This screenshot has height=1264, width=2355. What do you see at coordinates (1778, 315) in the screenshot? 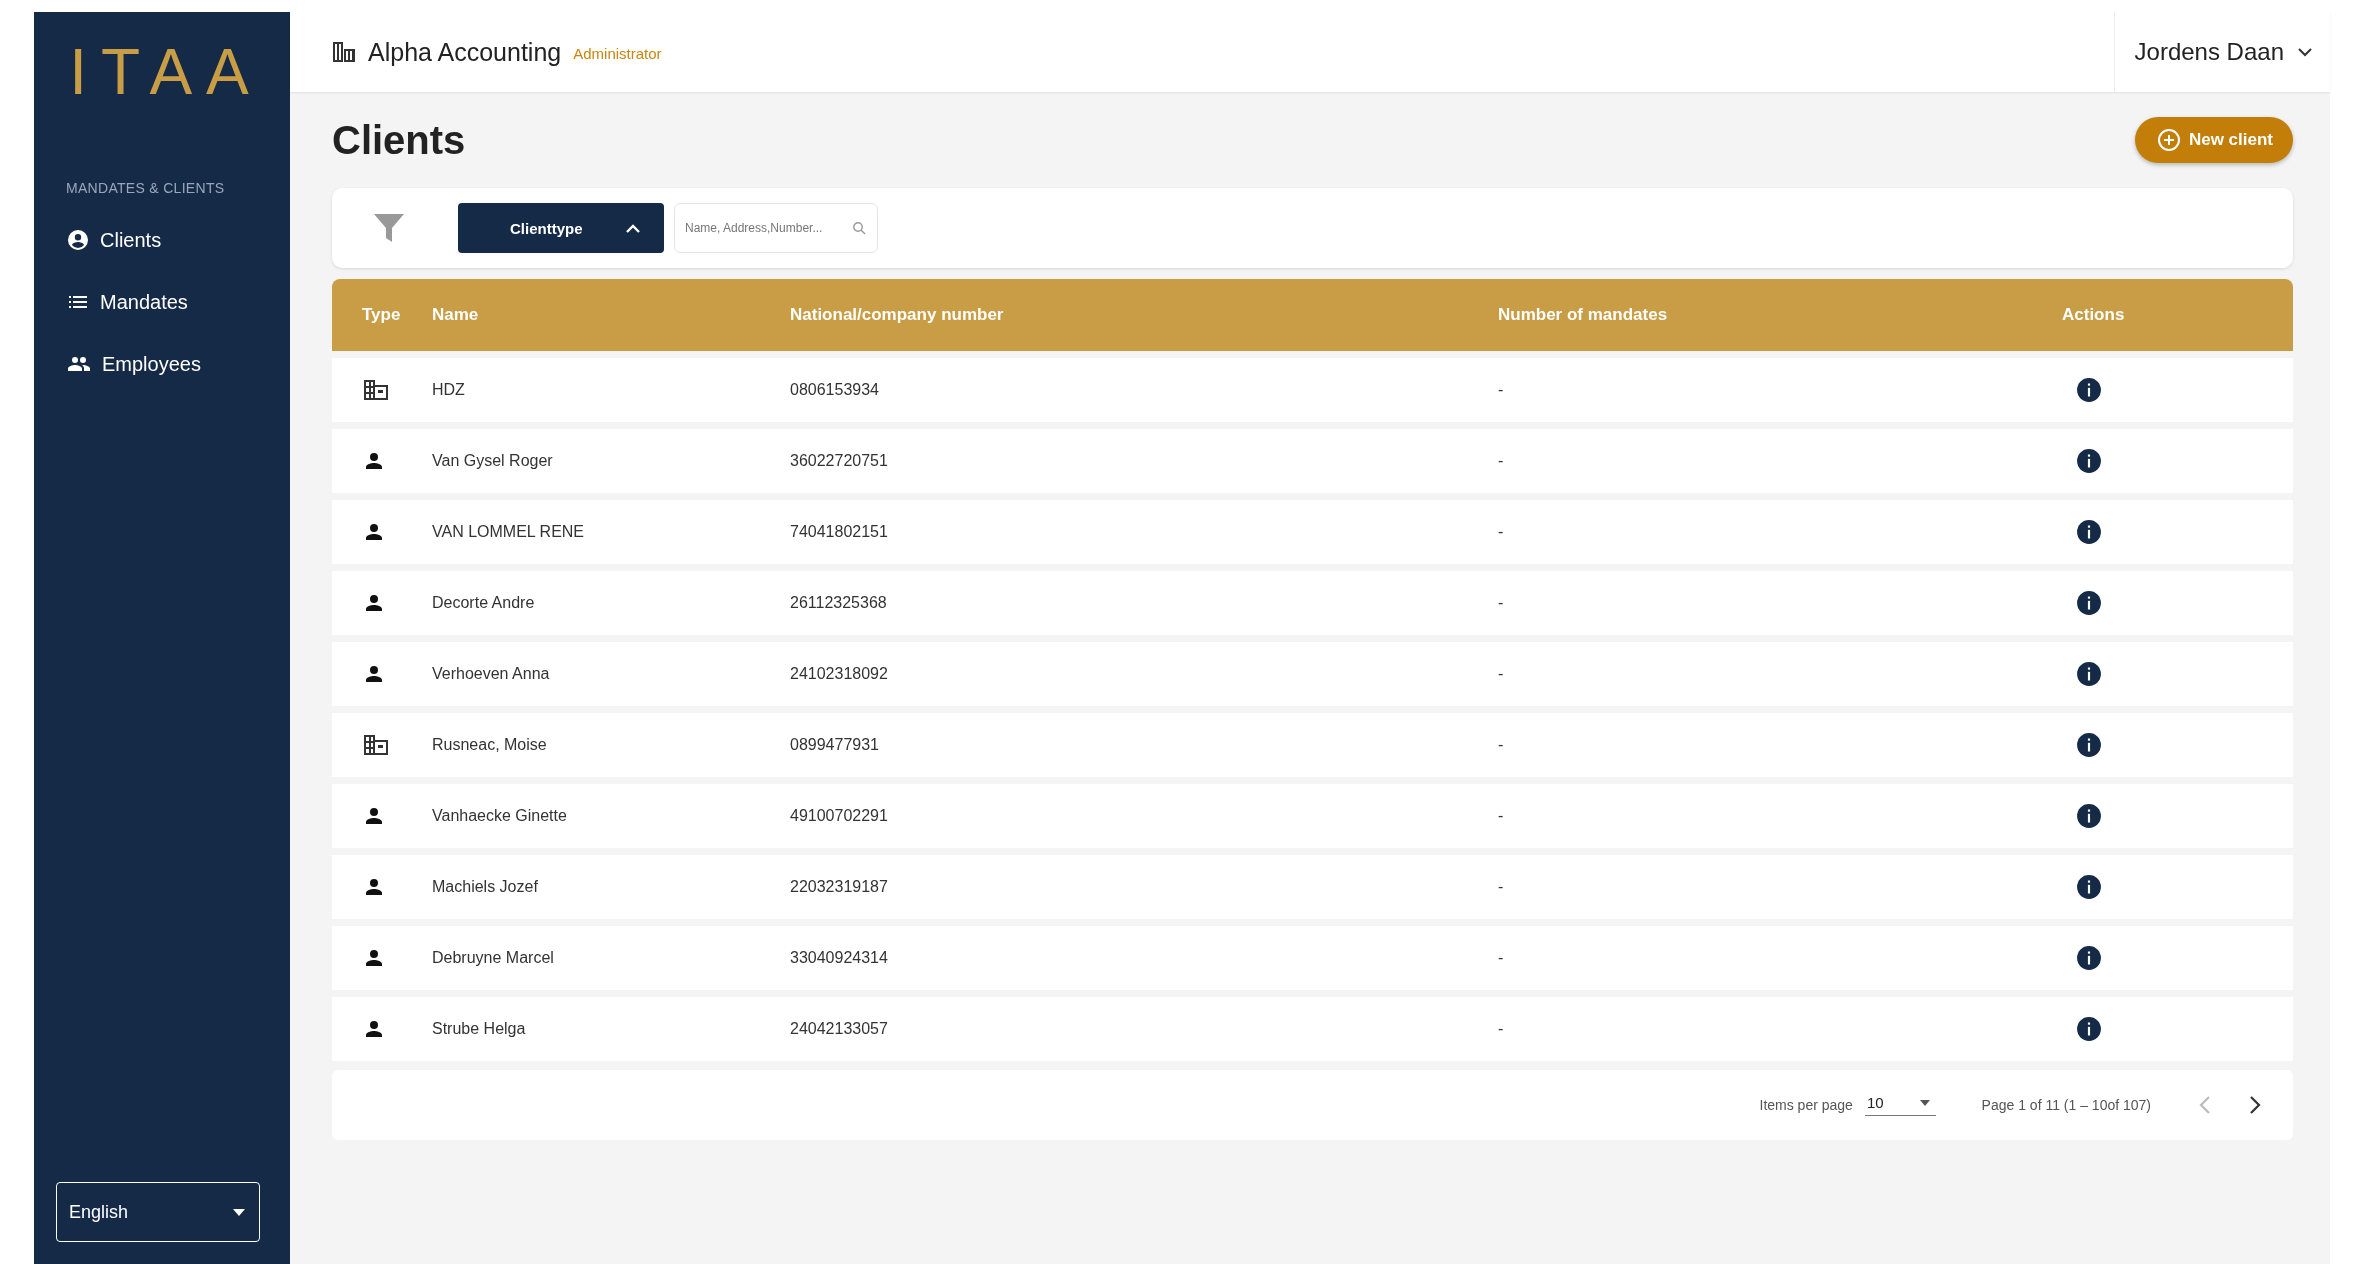
I see `column-header: Number of mandates` at bounding box center [1778, 315].